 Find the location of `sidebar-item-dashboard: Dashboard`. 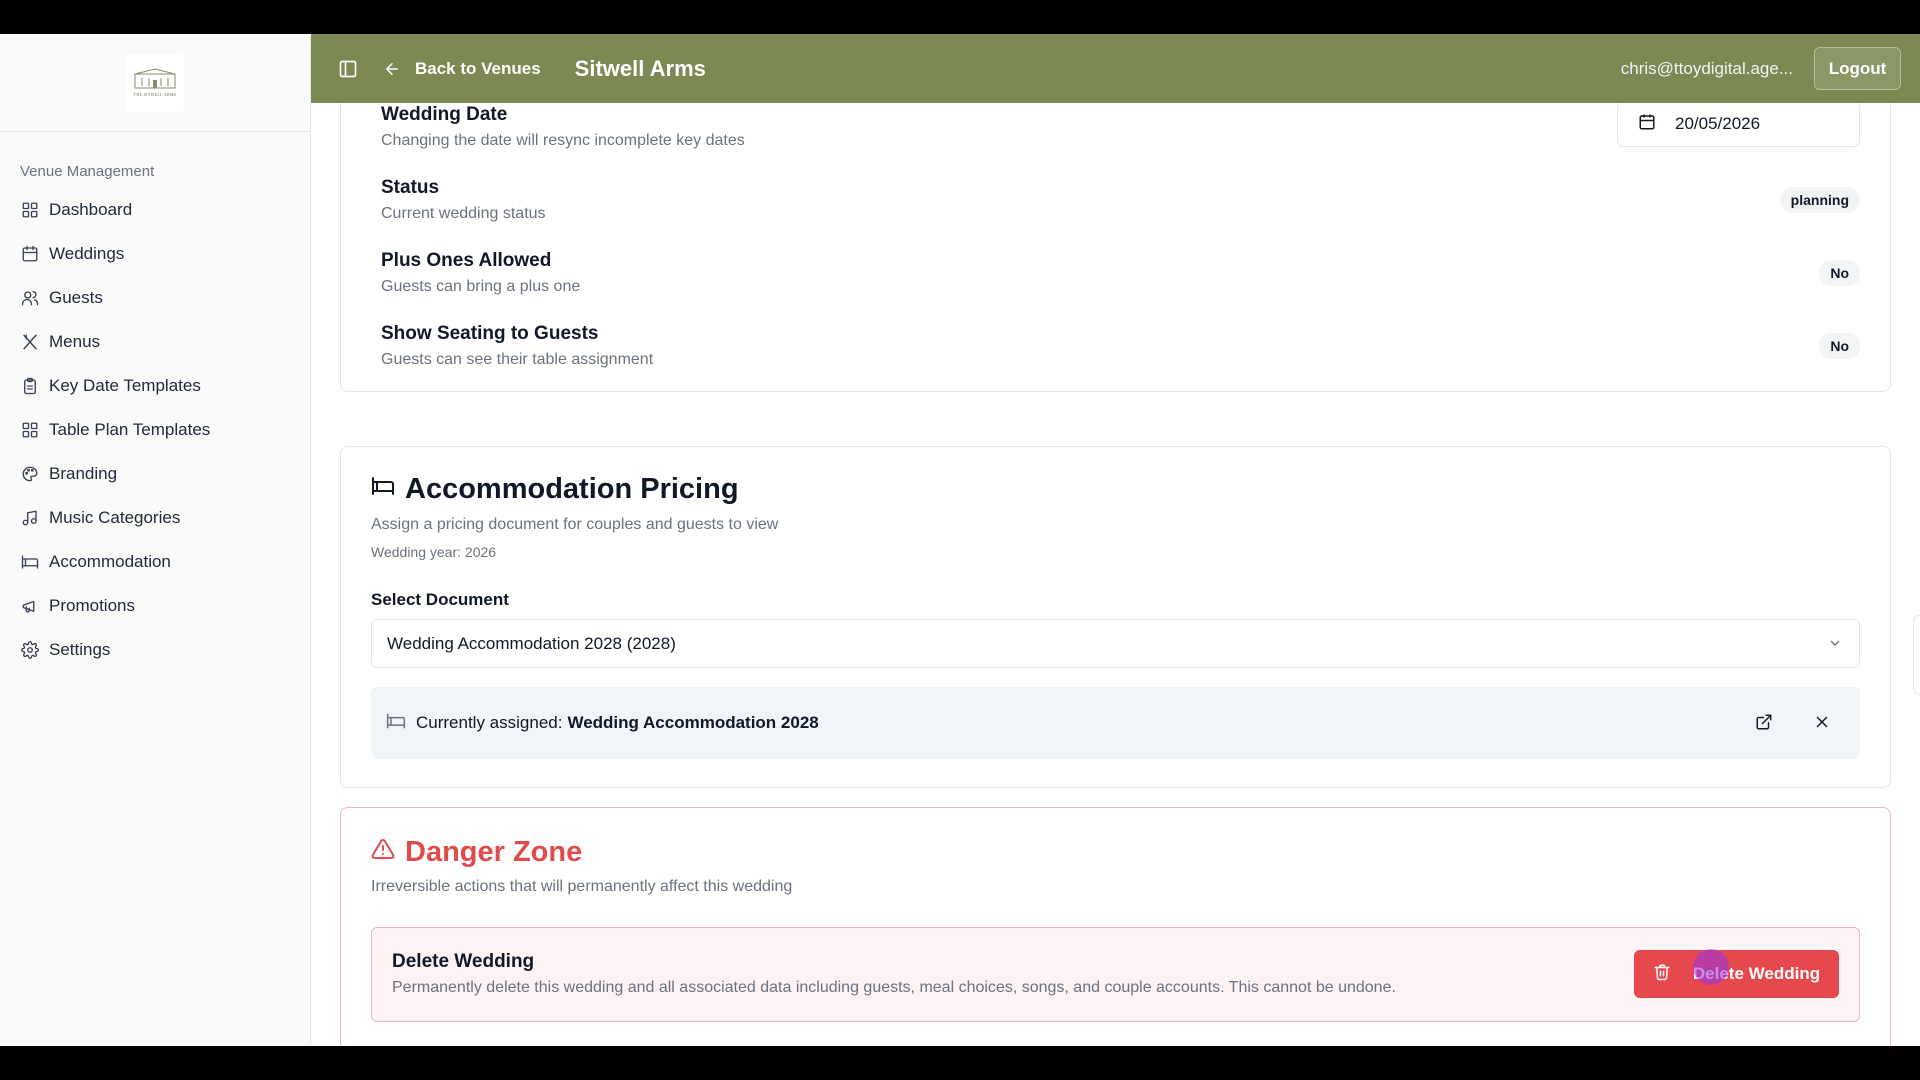

sidebar-item-dashboard: Dashboard is located at coordinates (156, 210).